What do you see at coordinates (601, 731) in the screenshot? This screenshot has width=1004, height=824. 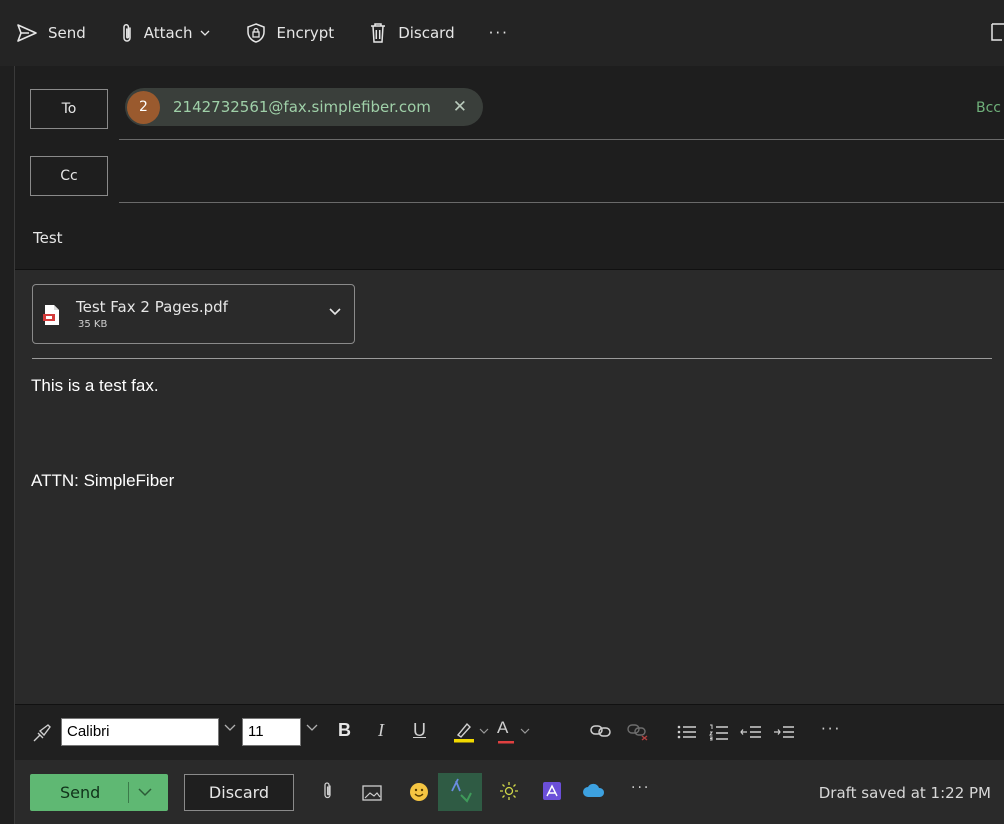 I see `link-icon` at bounding box center [601, 731].